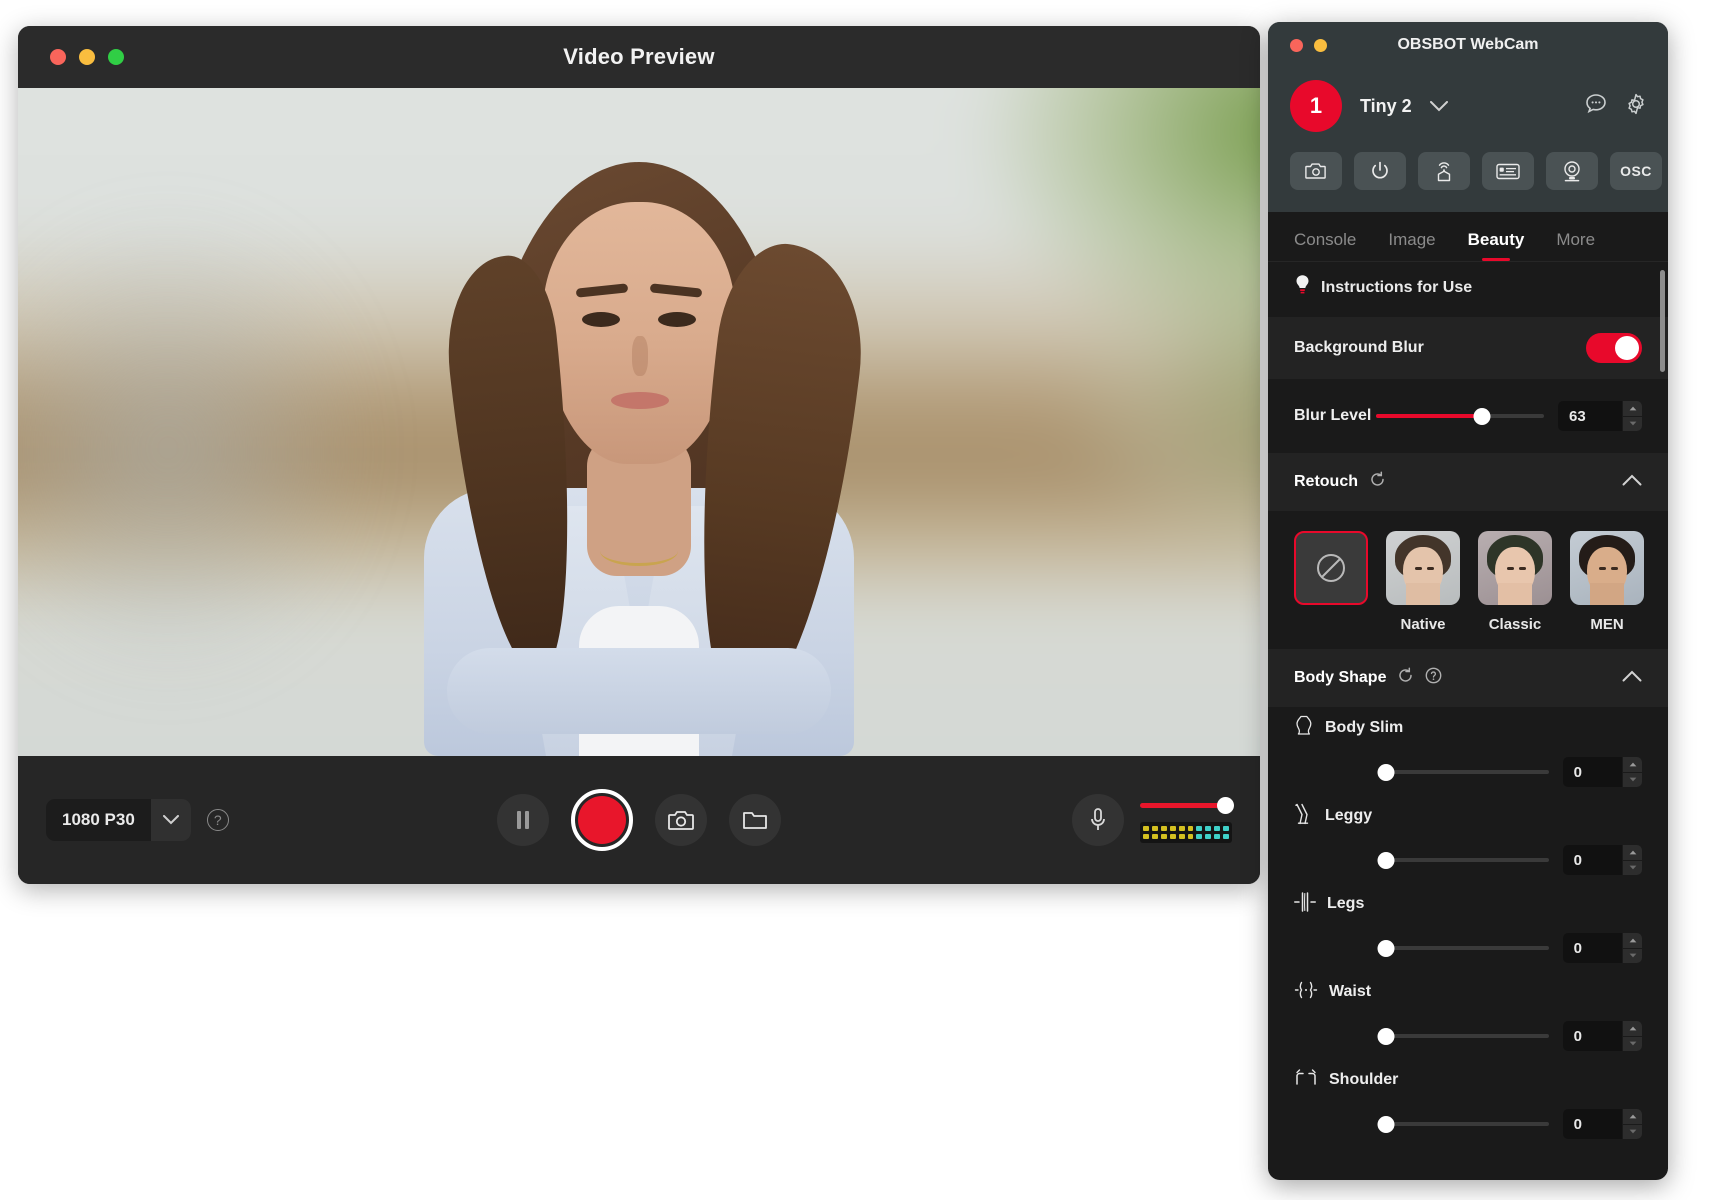 This screenshot has height=1200, width=1730. Describe the element at coordinates (118, 820) in the screenshot. I see `resolution-select: 1080 P30` at that location.